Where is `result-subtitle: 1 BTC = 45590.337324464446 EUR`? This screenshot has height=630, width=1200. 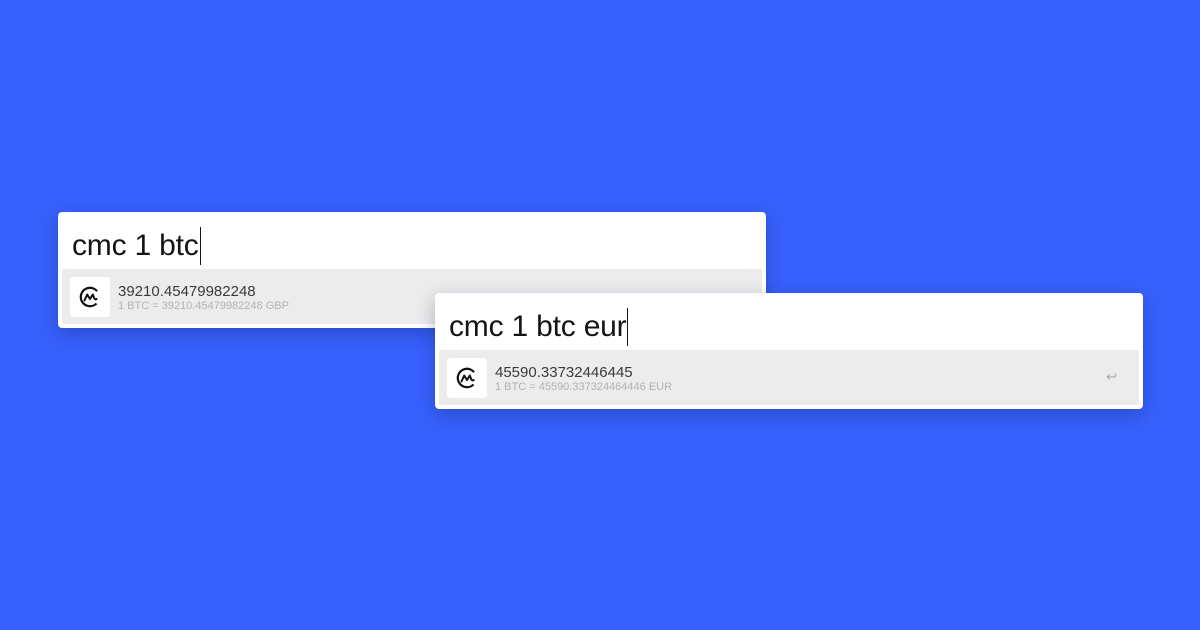
result-subtitle: 1 BTC = 45590.337324464446 EUR is located at coordinates (584, 387).